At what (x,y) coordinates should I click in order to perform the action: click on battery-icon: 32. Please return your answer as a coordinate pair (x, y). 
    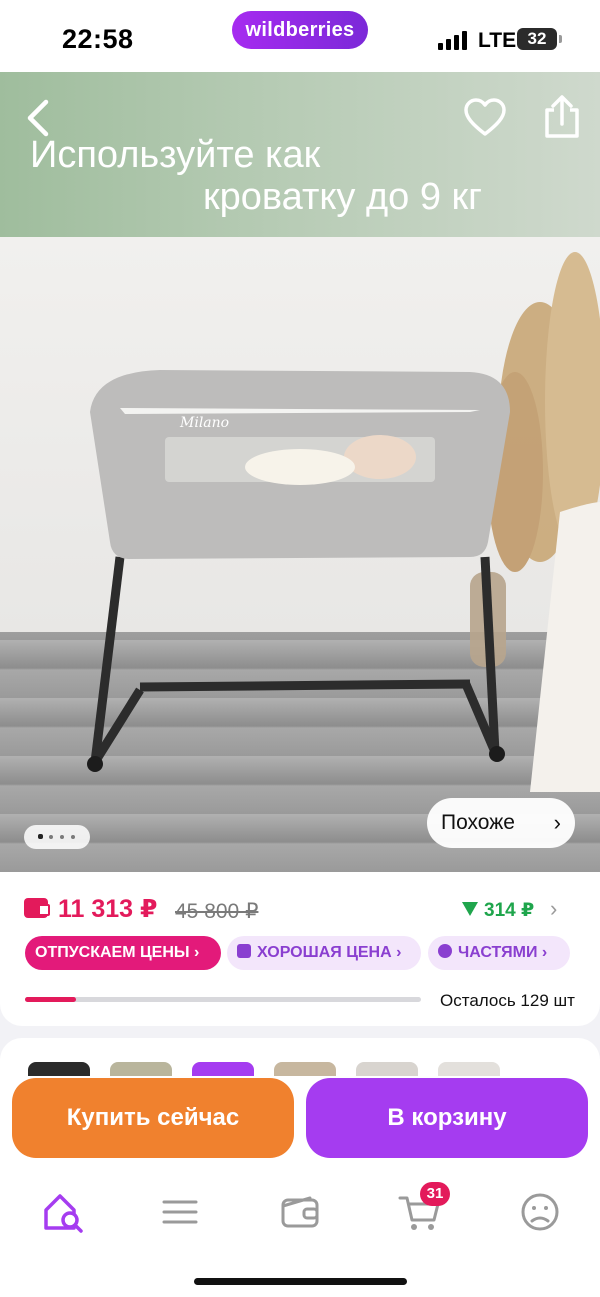
    Looking at the image, I should click on (539, 39).